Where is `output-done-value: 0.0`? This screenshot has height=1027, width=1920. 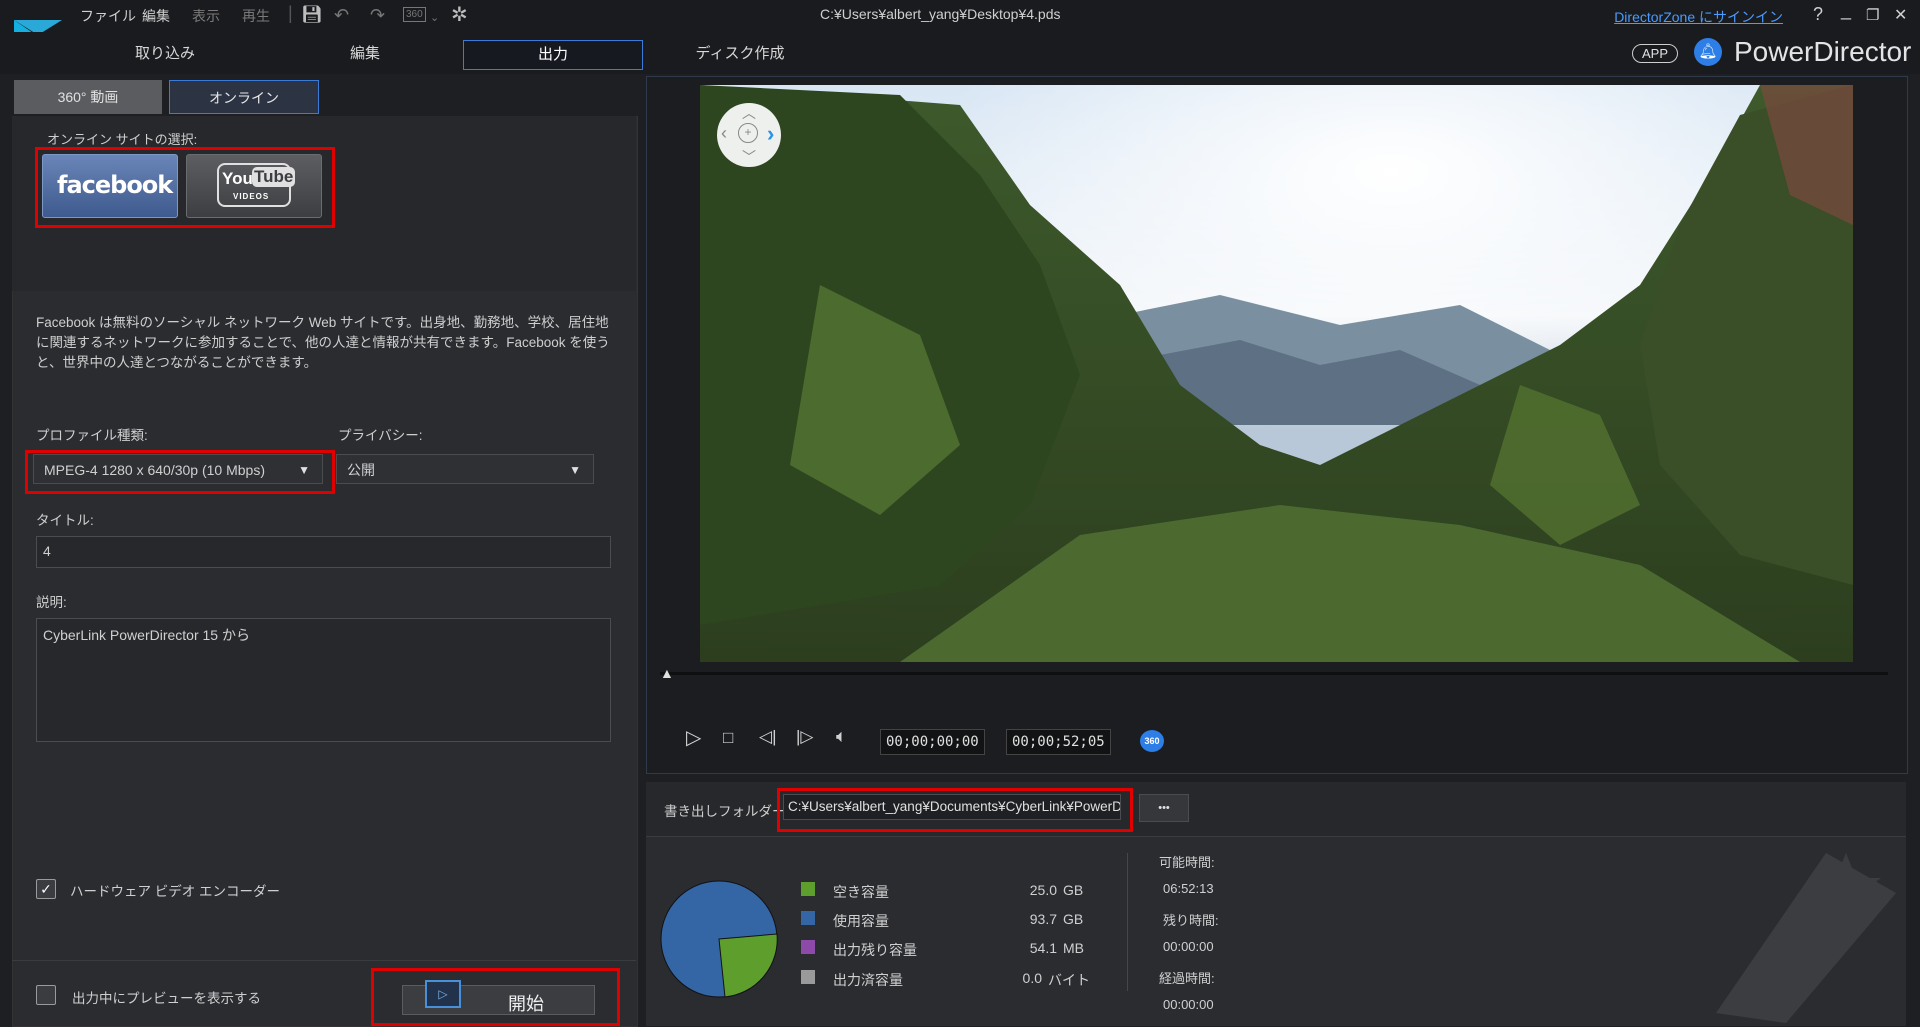 output-done-value: 0.0 is located at coordinates (1032, 978).